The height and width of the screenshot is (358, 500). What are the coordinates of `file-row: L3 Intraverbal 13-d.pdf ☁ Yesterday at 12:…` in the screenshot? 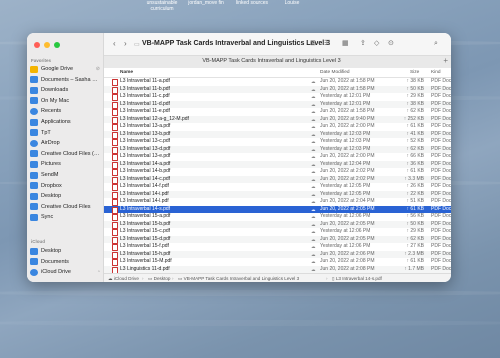 It's located at (277, 149).